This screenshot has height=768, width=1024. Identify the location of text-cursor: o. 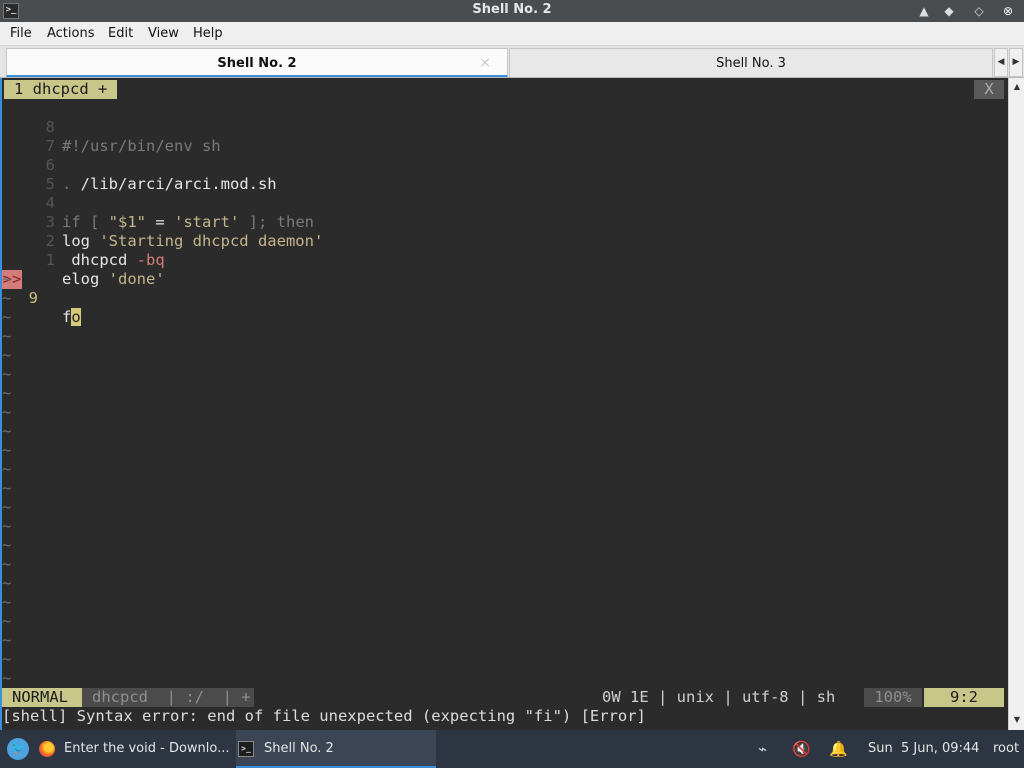
(76, 317).